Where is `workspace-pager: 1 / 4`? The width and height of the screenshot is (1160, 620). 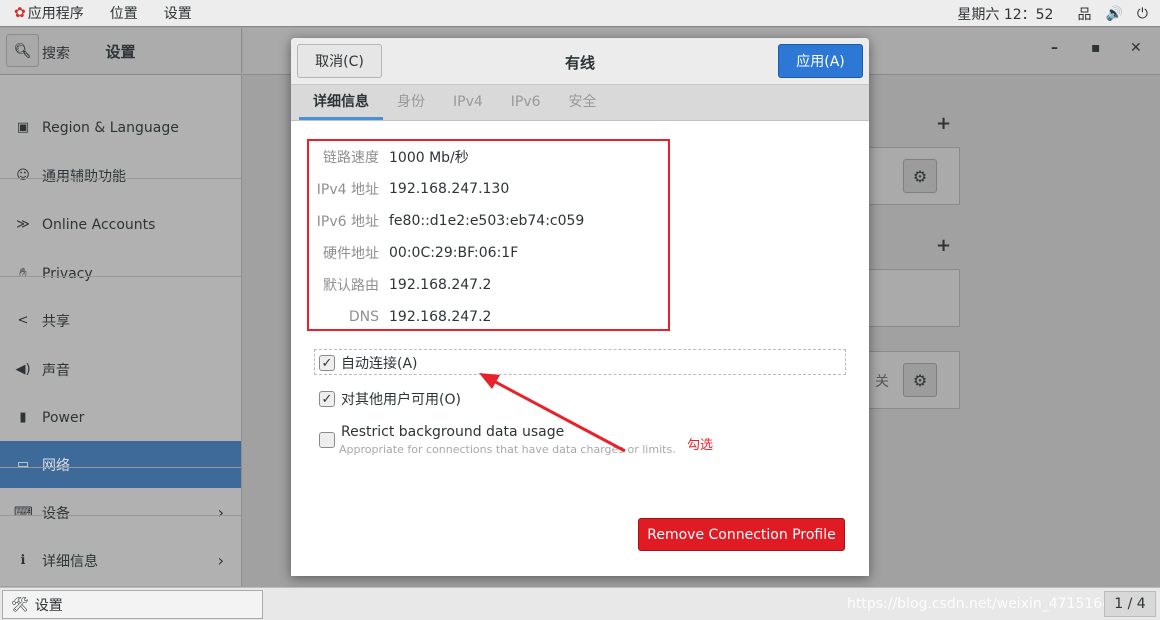 workspace-pager: 1 / 4 is located at coordinates (1130, 604).